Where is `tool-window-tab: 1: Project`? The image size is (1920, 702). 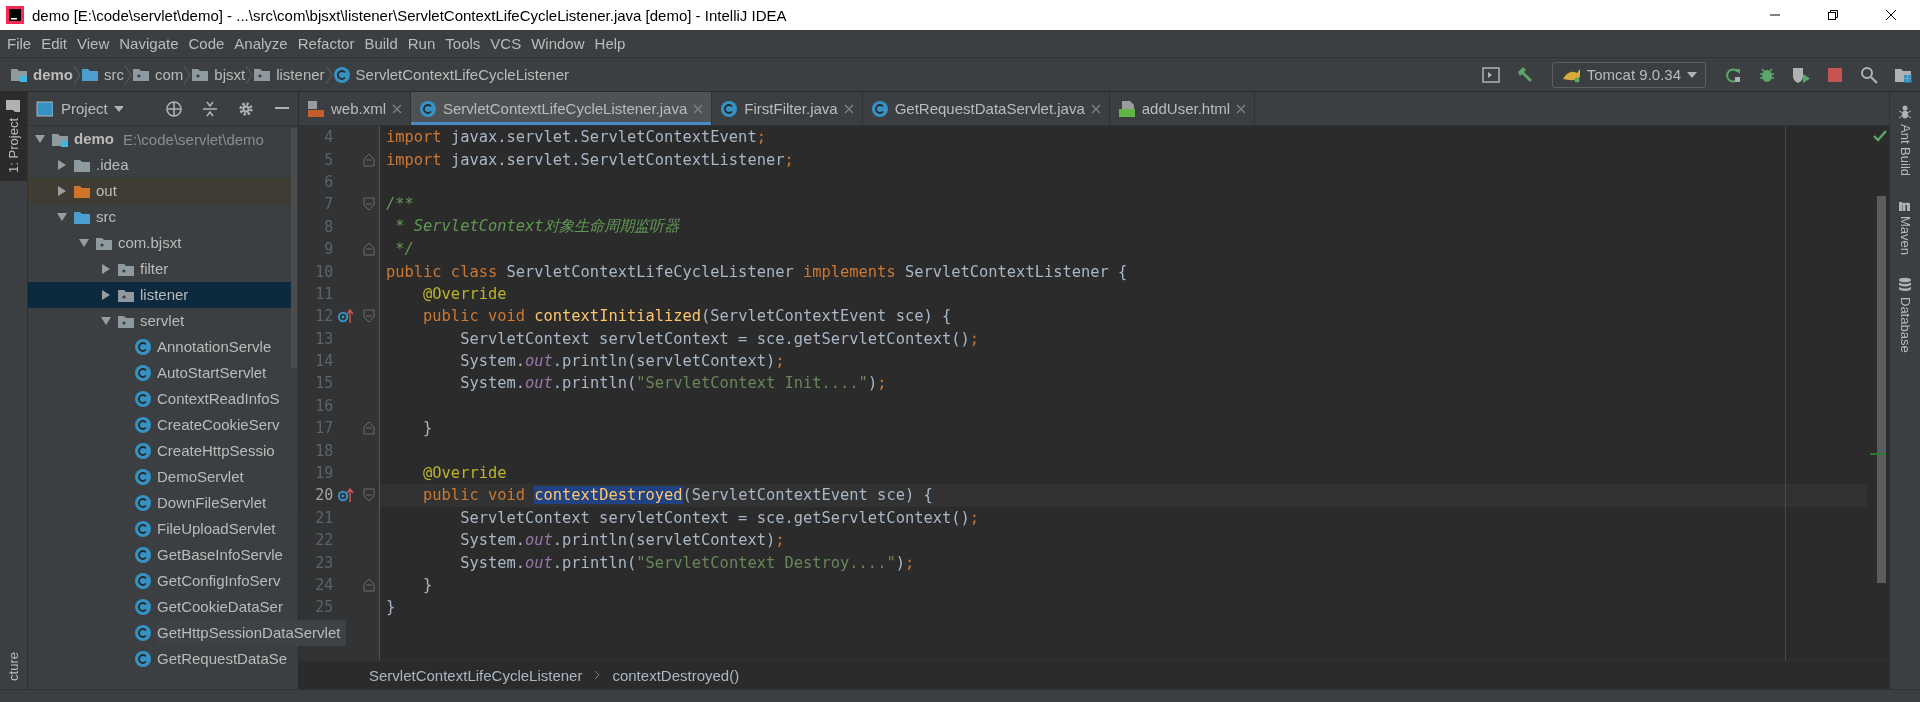
tool-window-tab: 1: Project is located at coordinates (13, 136).